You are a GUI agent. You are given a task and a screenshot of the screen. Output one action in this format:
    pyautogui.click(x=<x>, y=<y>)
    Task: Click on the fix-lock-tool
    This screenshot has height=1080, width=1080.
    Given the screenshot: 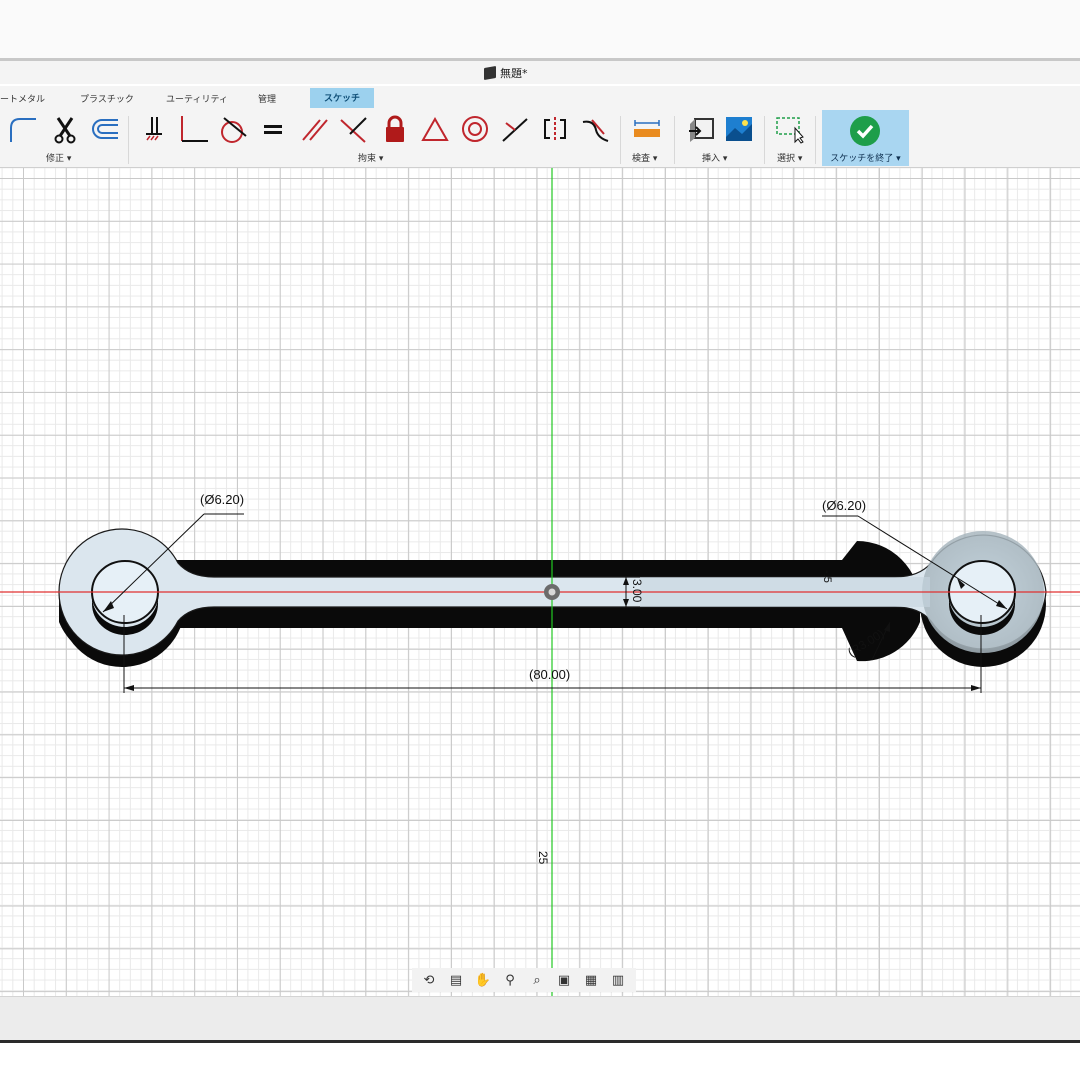 What is the action you would take?
    pyautogui.click(x=395, y=129)
    